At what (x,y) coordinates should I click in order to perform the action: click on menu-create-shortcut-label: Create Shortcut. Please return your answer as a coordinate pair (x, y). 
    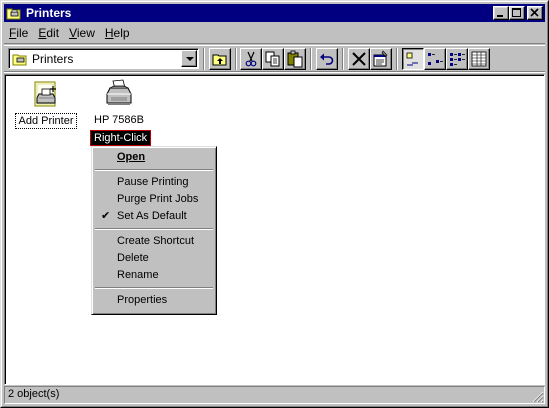
    Looking at the image, I should click on (156, 241).